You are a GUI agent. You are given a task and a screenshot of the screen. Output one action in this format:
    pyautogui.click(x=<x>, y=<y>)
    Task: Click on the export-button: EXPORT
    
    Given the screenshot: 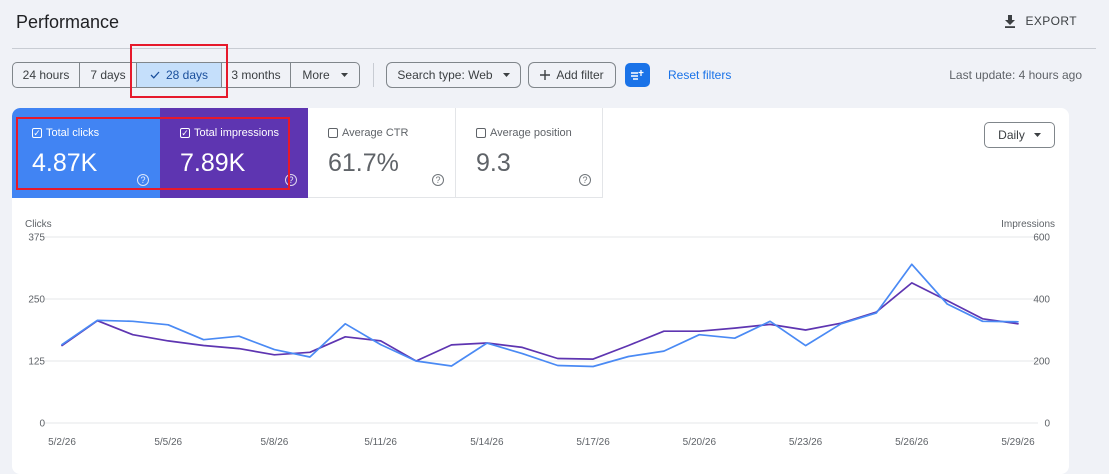 What is the action you would take?
    pyautogui.click(x=1040, y=21)
    